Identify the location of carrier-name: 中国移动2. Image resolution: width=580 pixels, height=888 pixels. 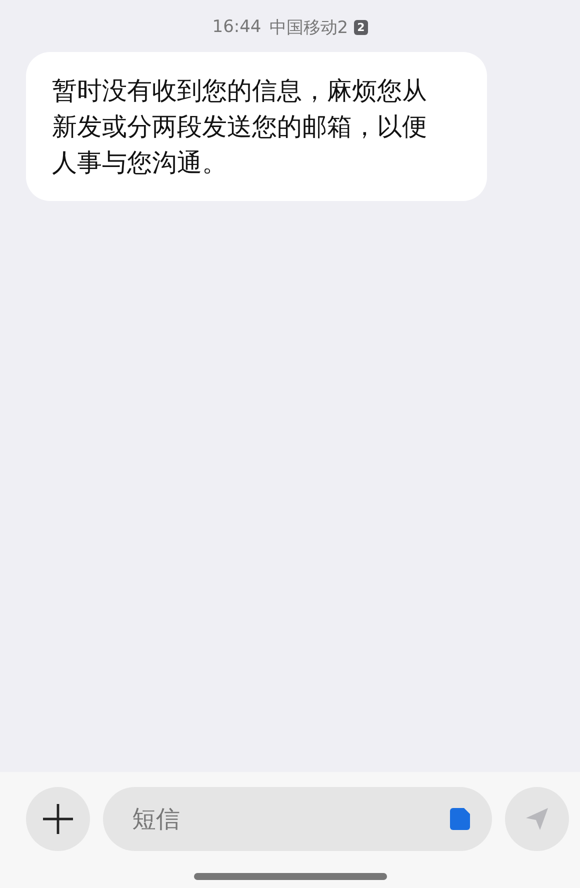
(308, 27).